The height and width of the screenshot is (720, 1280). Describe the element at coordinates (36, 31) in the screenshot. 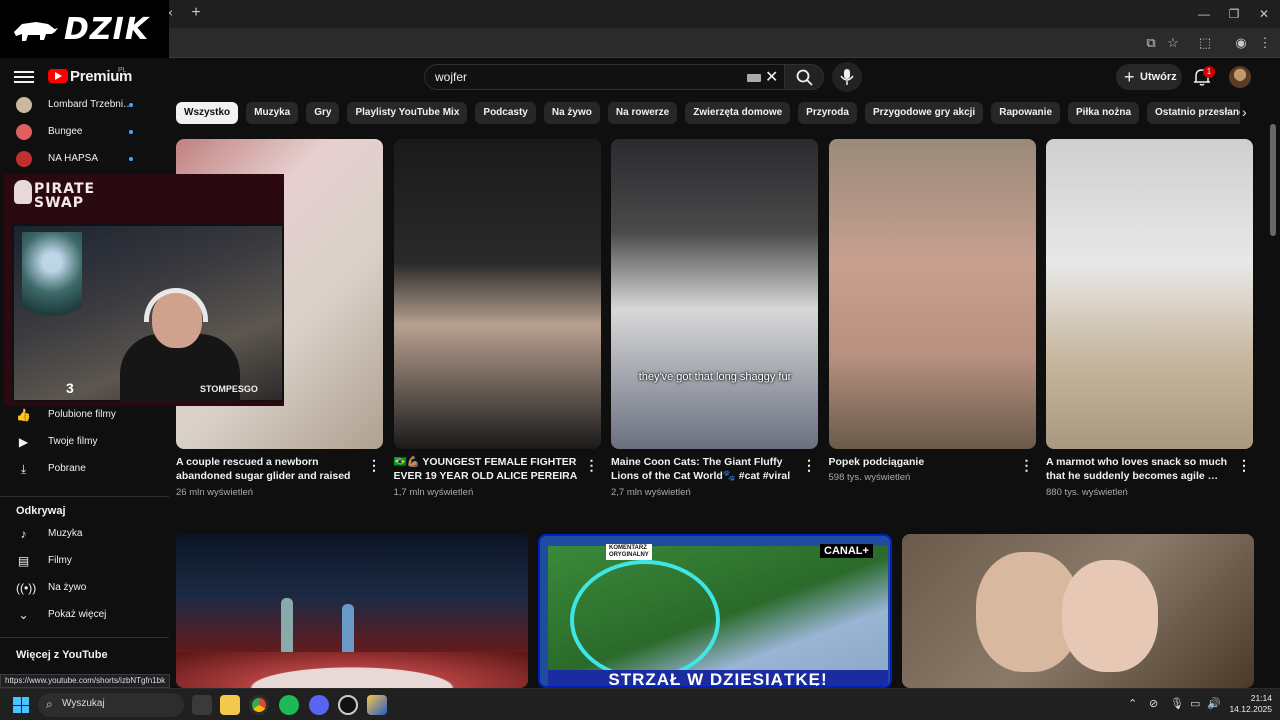

I see `boar-icon` at that location.